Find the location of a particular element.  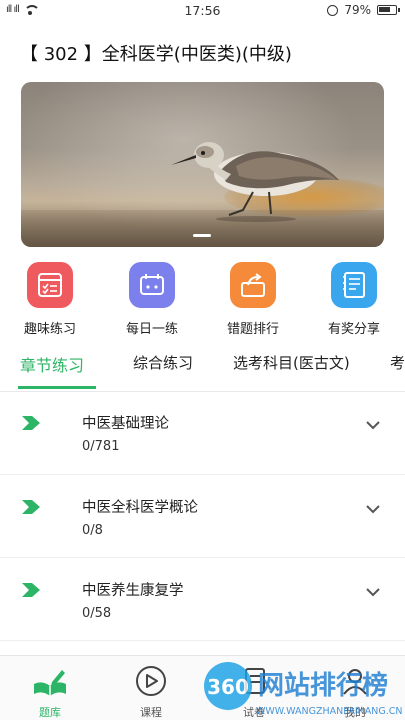

tab-divider is located at coordinates (202, 391).